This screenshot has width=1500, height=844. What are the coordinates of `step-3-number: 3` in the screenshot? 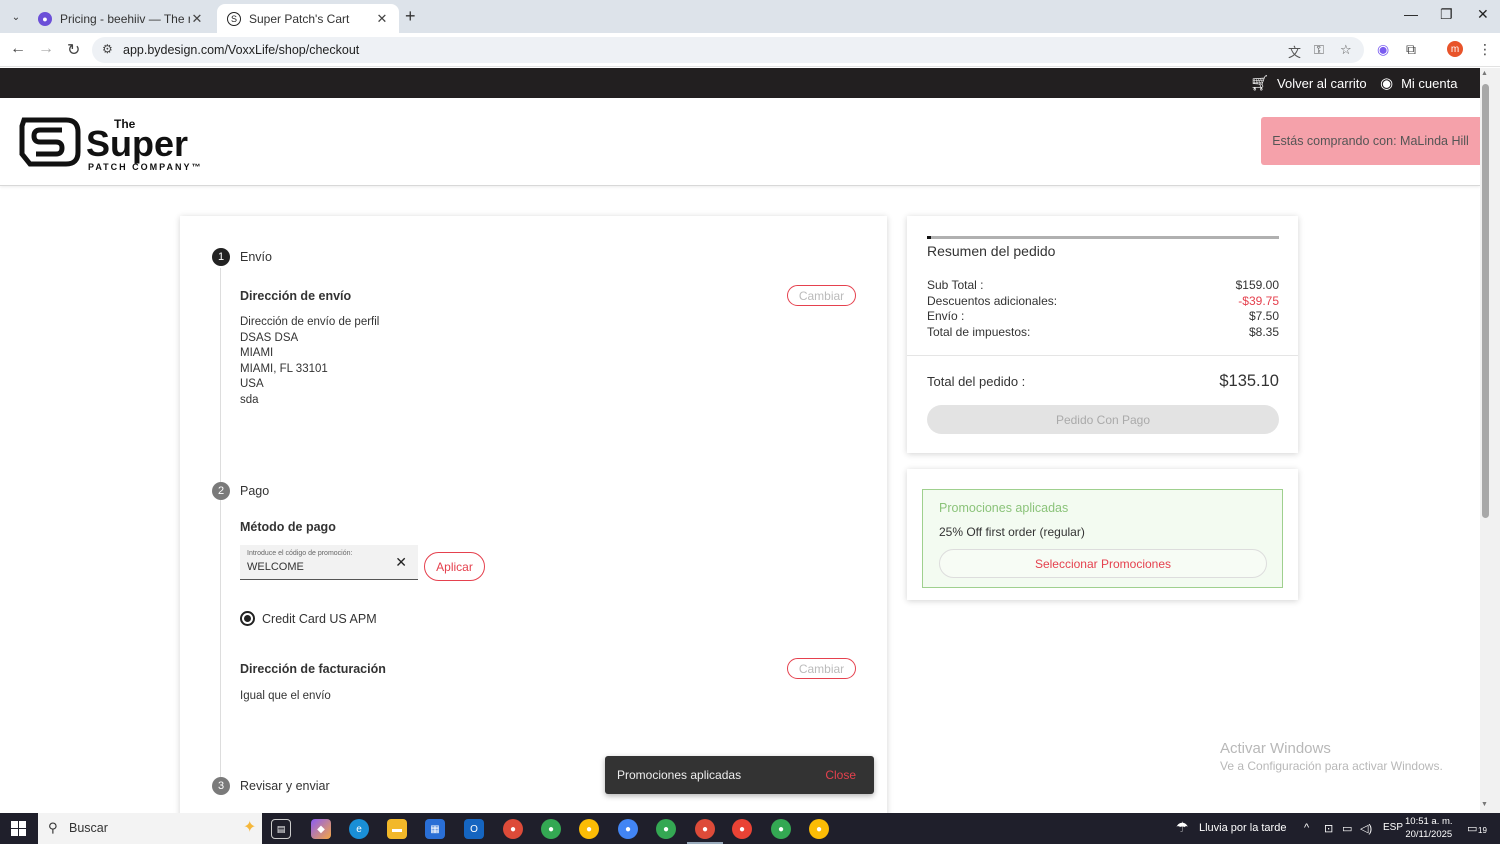 It's located at (221, 786).